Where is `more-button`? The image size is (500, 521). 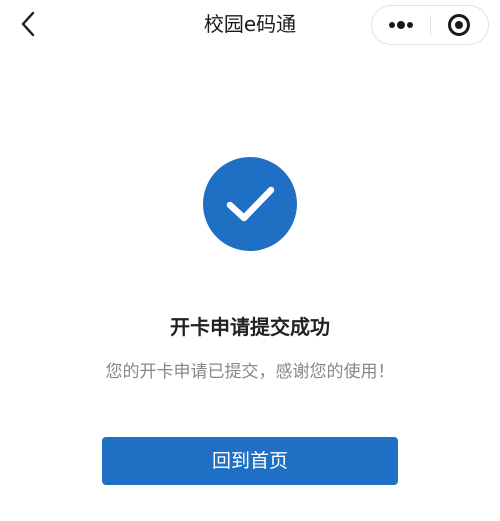 more-button is located at coordinates (401, 25).